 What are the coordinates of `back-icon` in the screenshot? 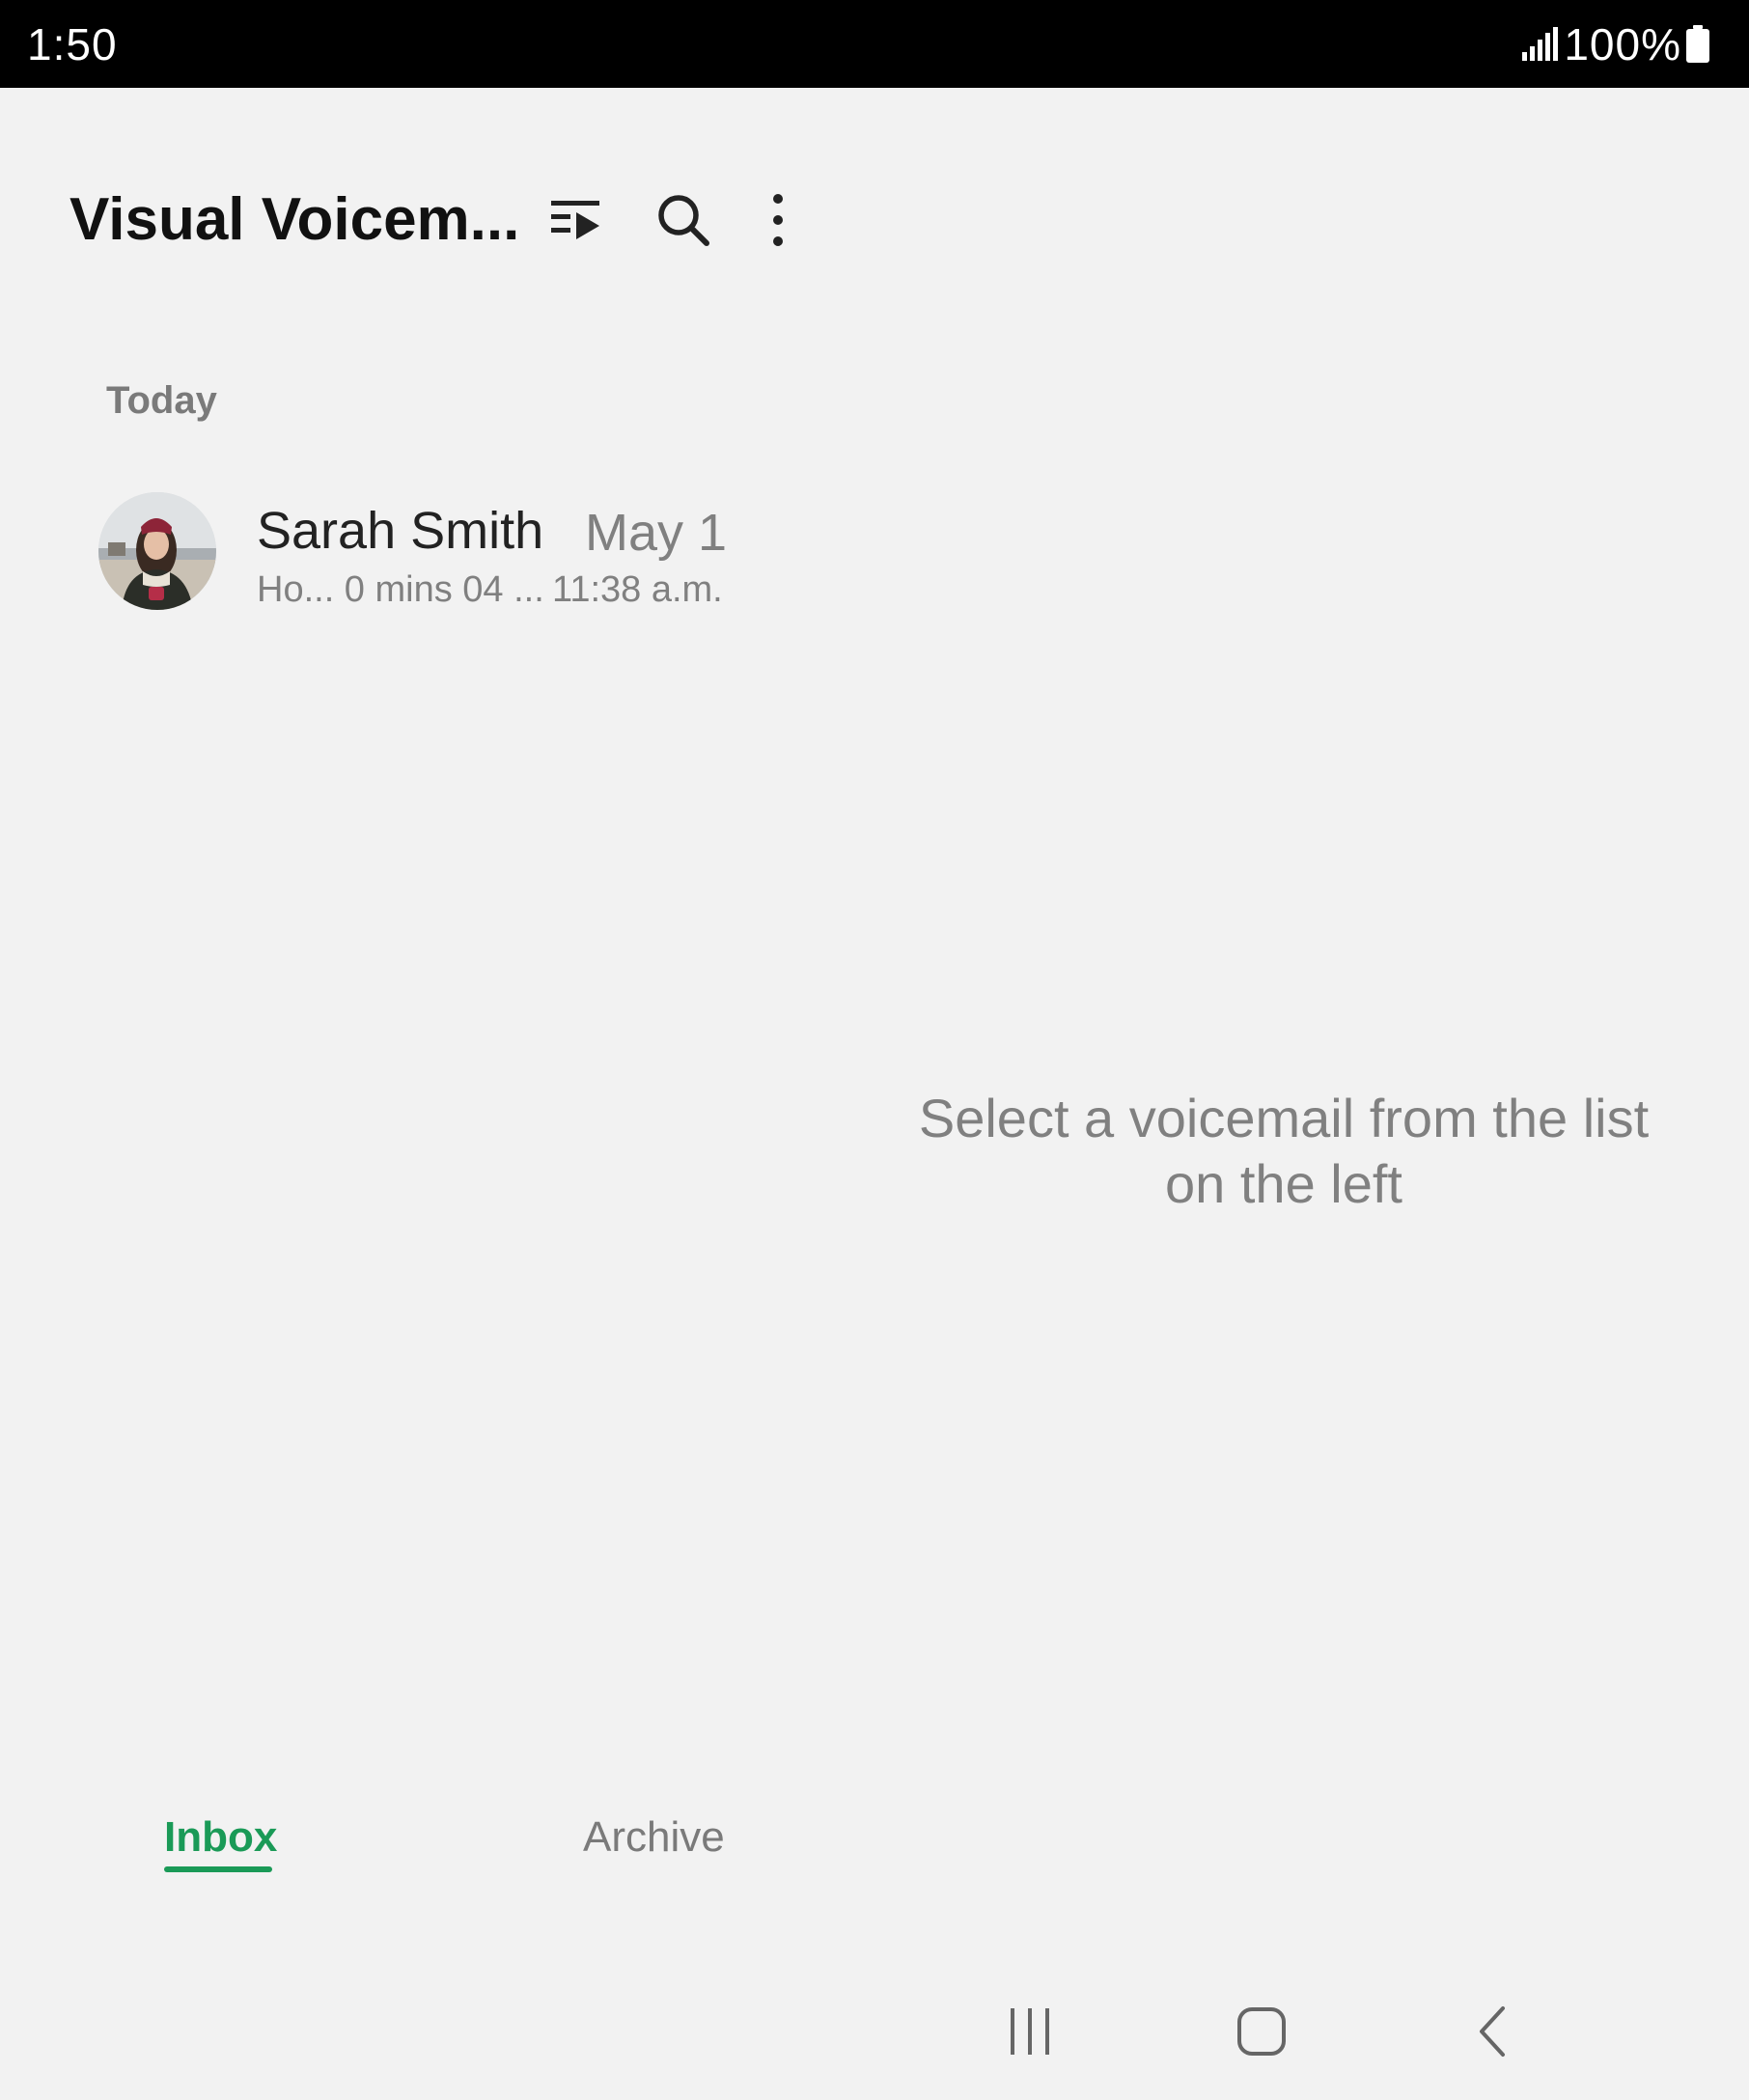 It's located at (1492, 2031).